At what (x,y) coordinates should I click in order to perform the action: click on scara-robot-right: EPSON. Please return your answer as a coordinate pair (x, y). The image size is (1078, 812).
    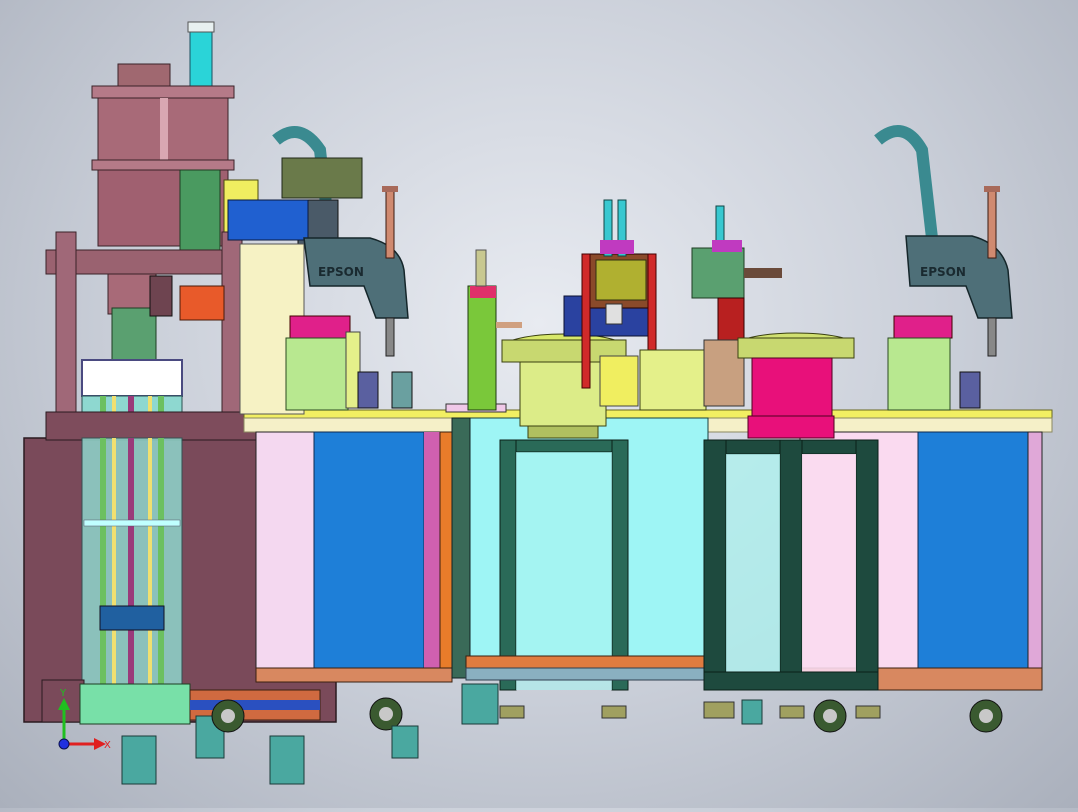
    Looking at the image, I should click on (943, 268).